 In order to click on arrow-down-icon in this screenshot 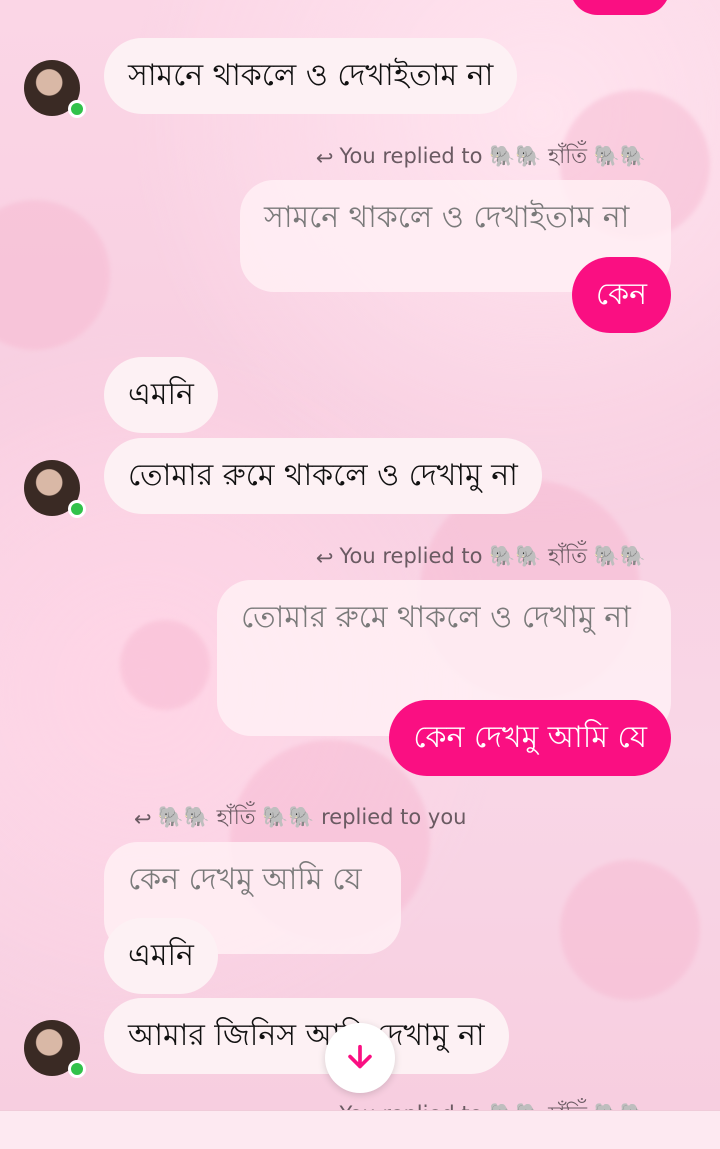, I will do `click(360, 1056)`.